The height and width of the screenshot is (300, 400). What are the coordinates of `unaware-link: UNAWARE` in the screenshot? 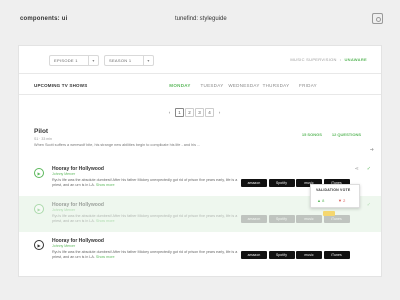 It's located at (355, 59).